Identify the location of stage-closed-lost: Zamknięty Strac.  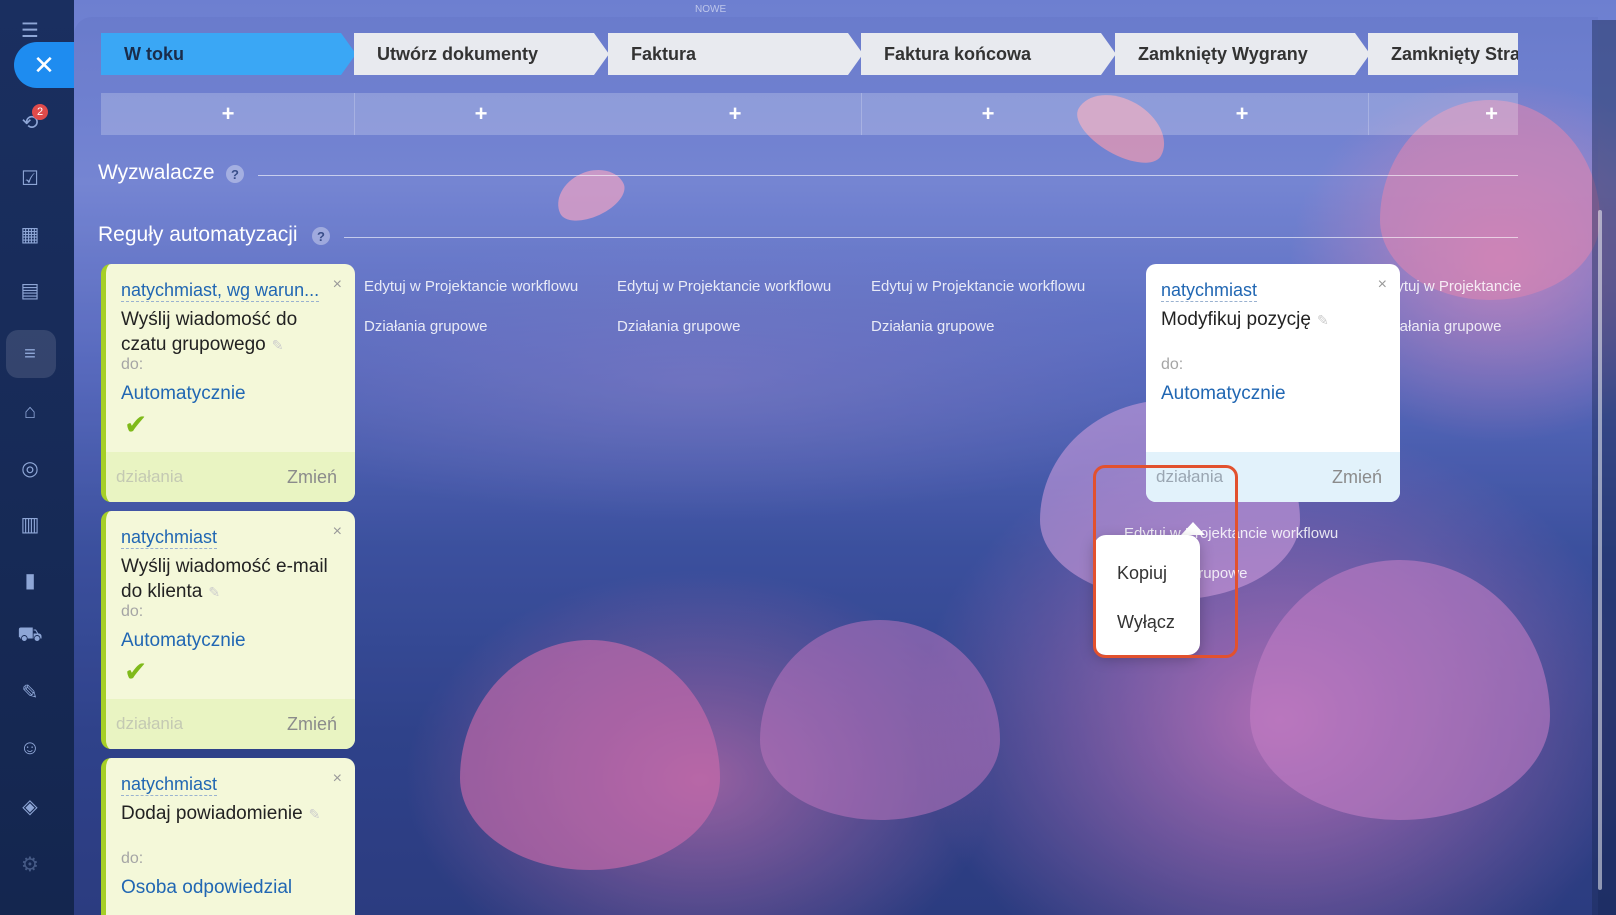
(1443, 54).